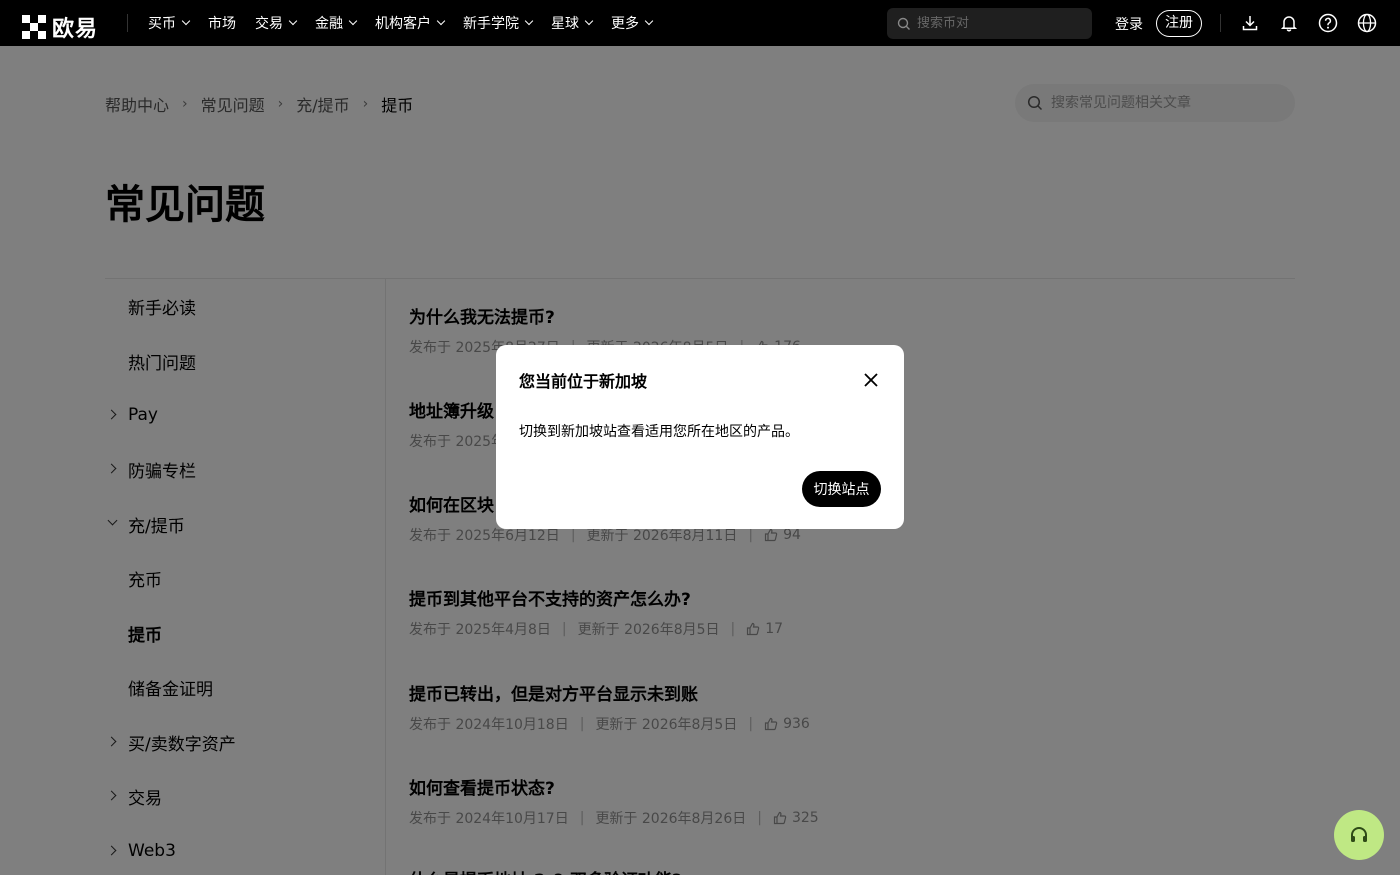 Image resolution: width=1400 pixels, height=875 pixels. I want to click on headset-icon, so click(1359, 834).